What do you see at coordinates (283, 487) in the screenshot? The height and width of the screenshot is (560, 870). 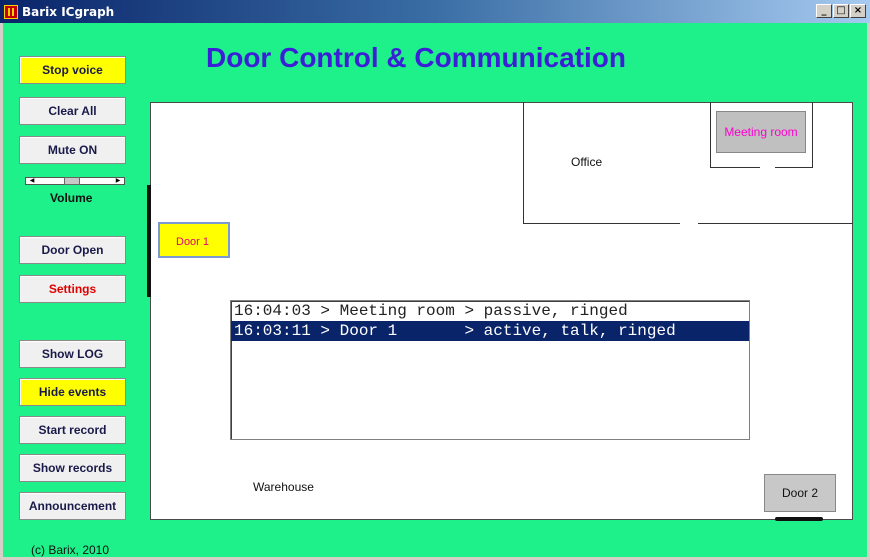 I see `warehouse-label: Warehouse` at bounding box center [283, 487].